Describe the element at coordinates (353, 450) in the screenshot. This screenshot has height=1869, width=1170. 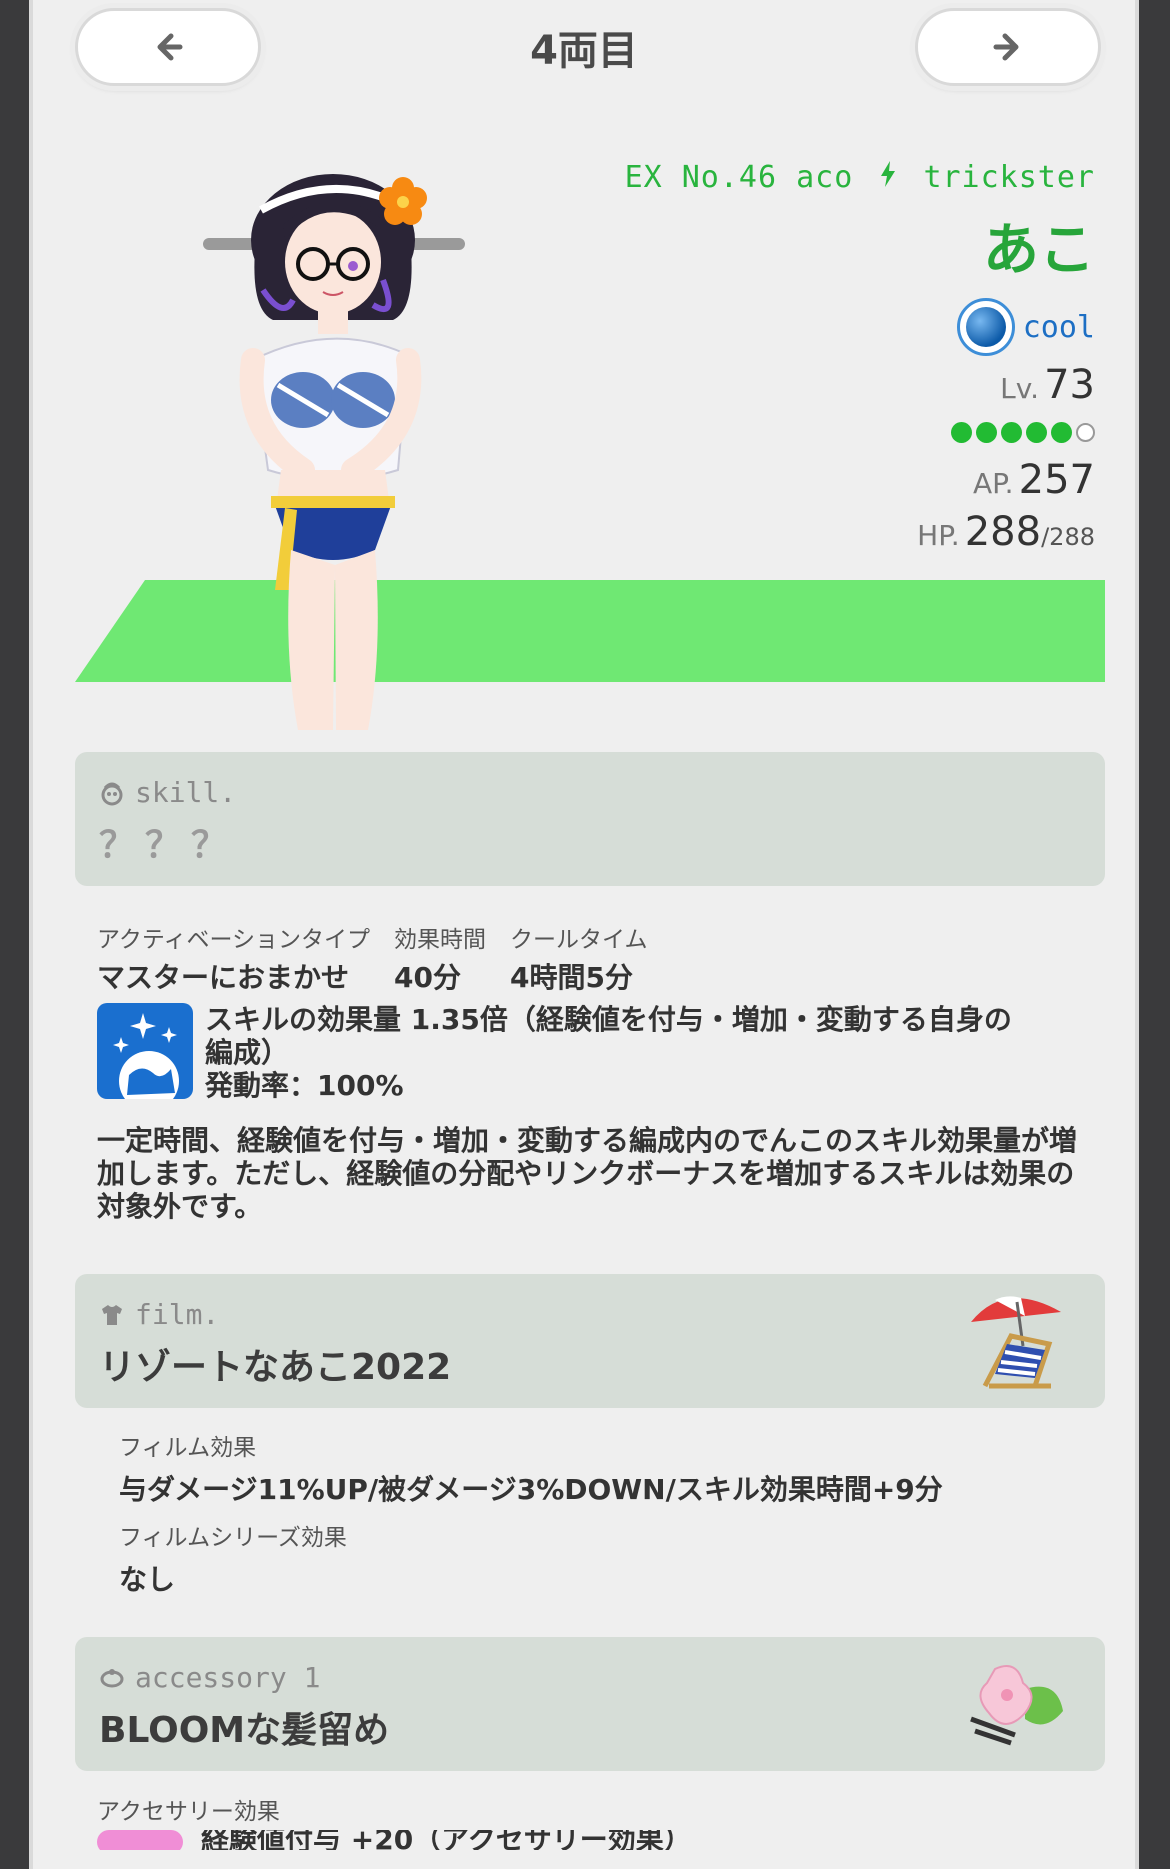
I see `character-portrait` at that location.